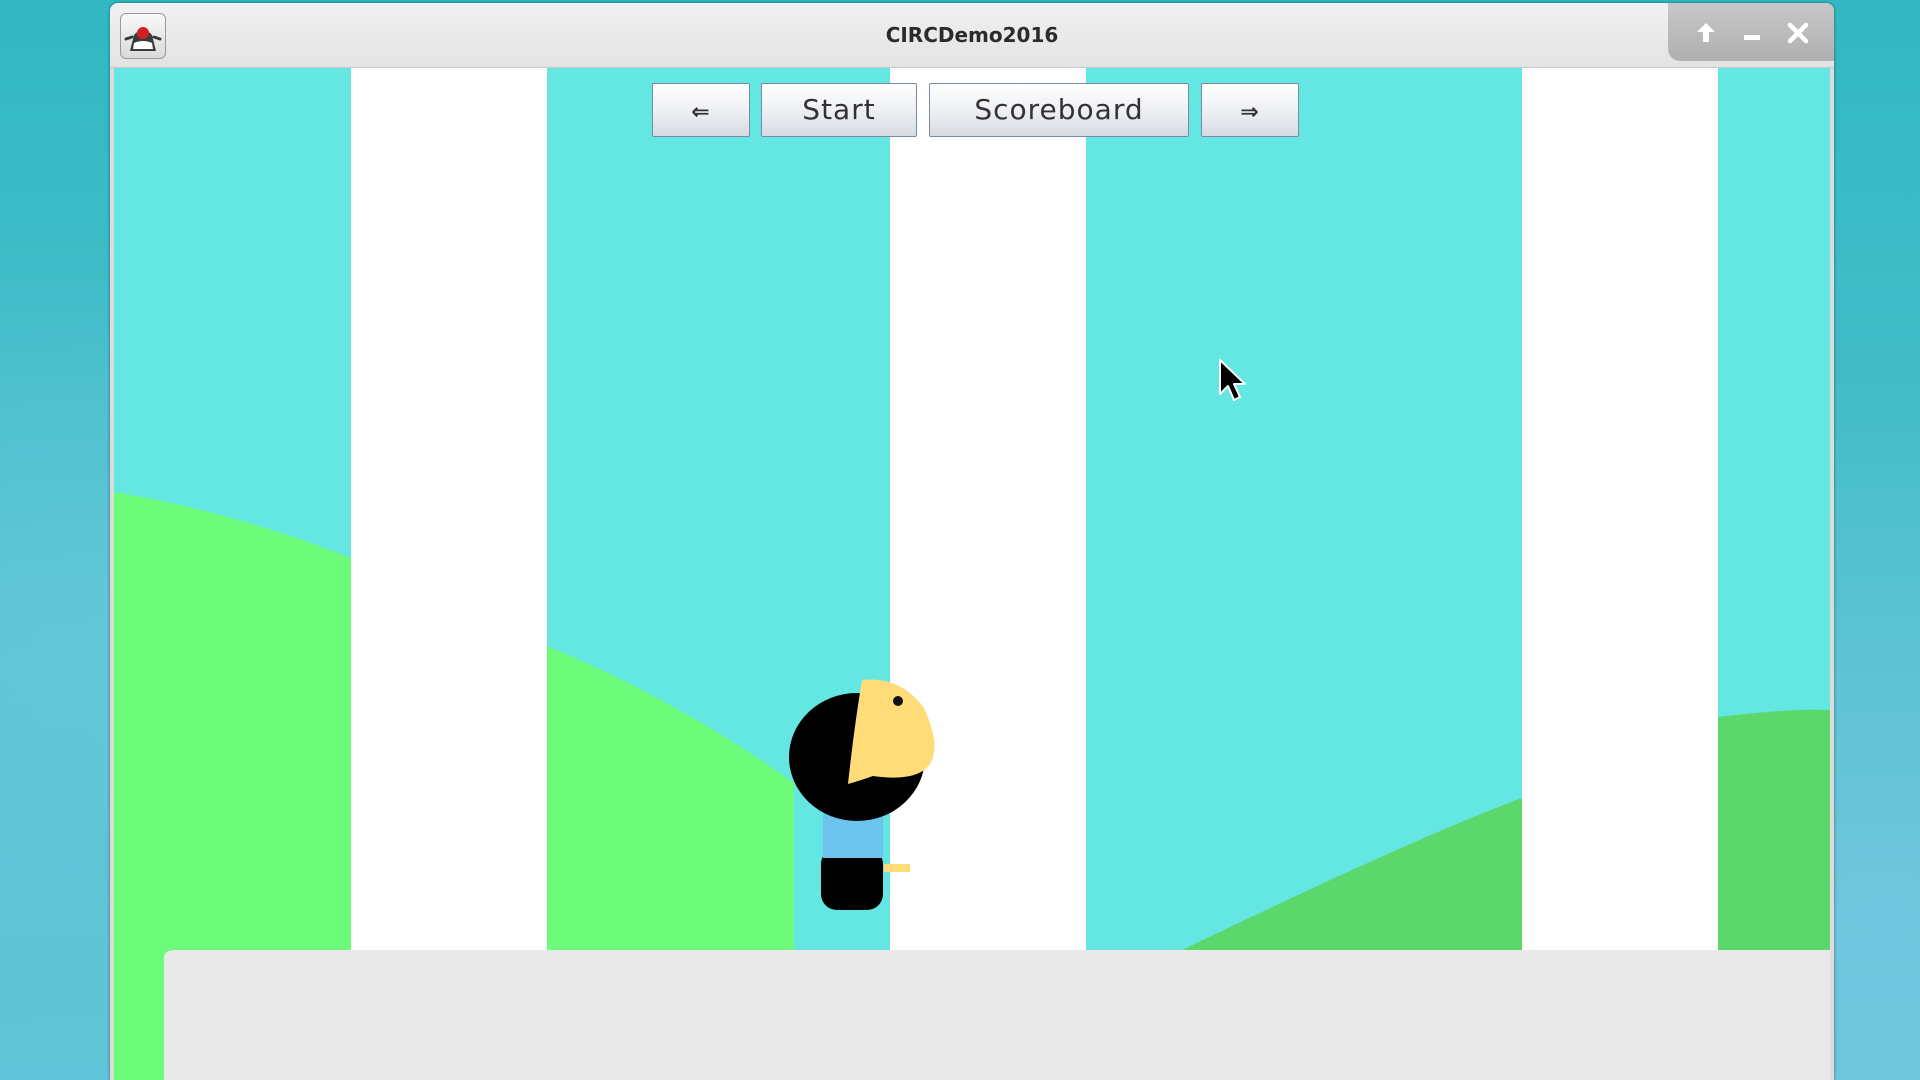  What do you see at coordinates (1059, 110) in the screenshot?
I see `scoreboard-button: Scoreboard` at bounding box center [1059, 110].